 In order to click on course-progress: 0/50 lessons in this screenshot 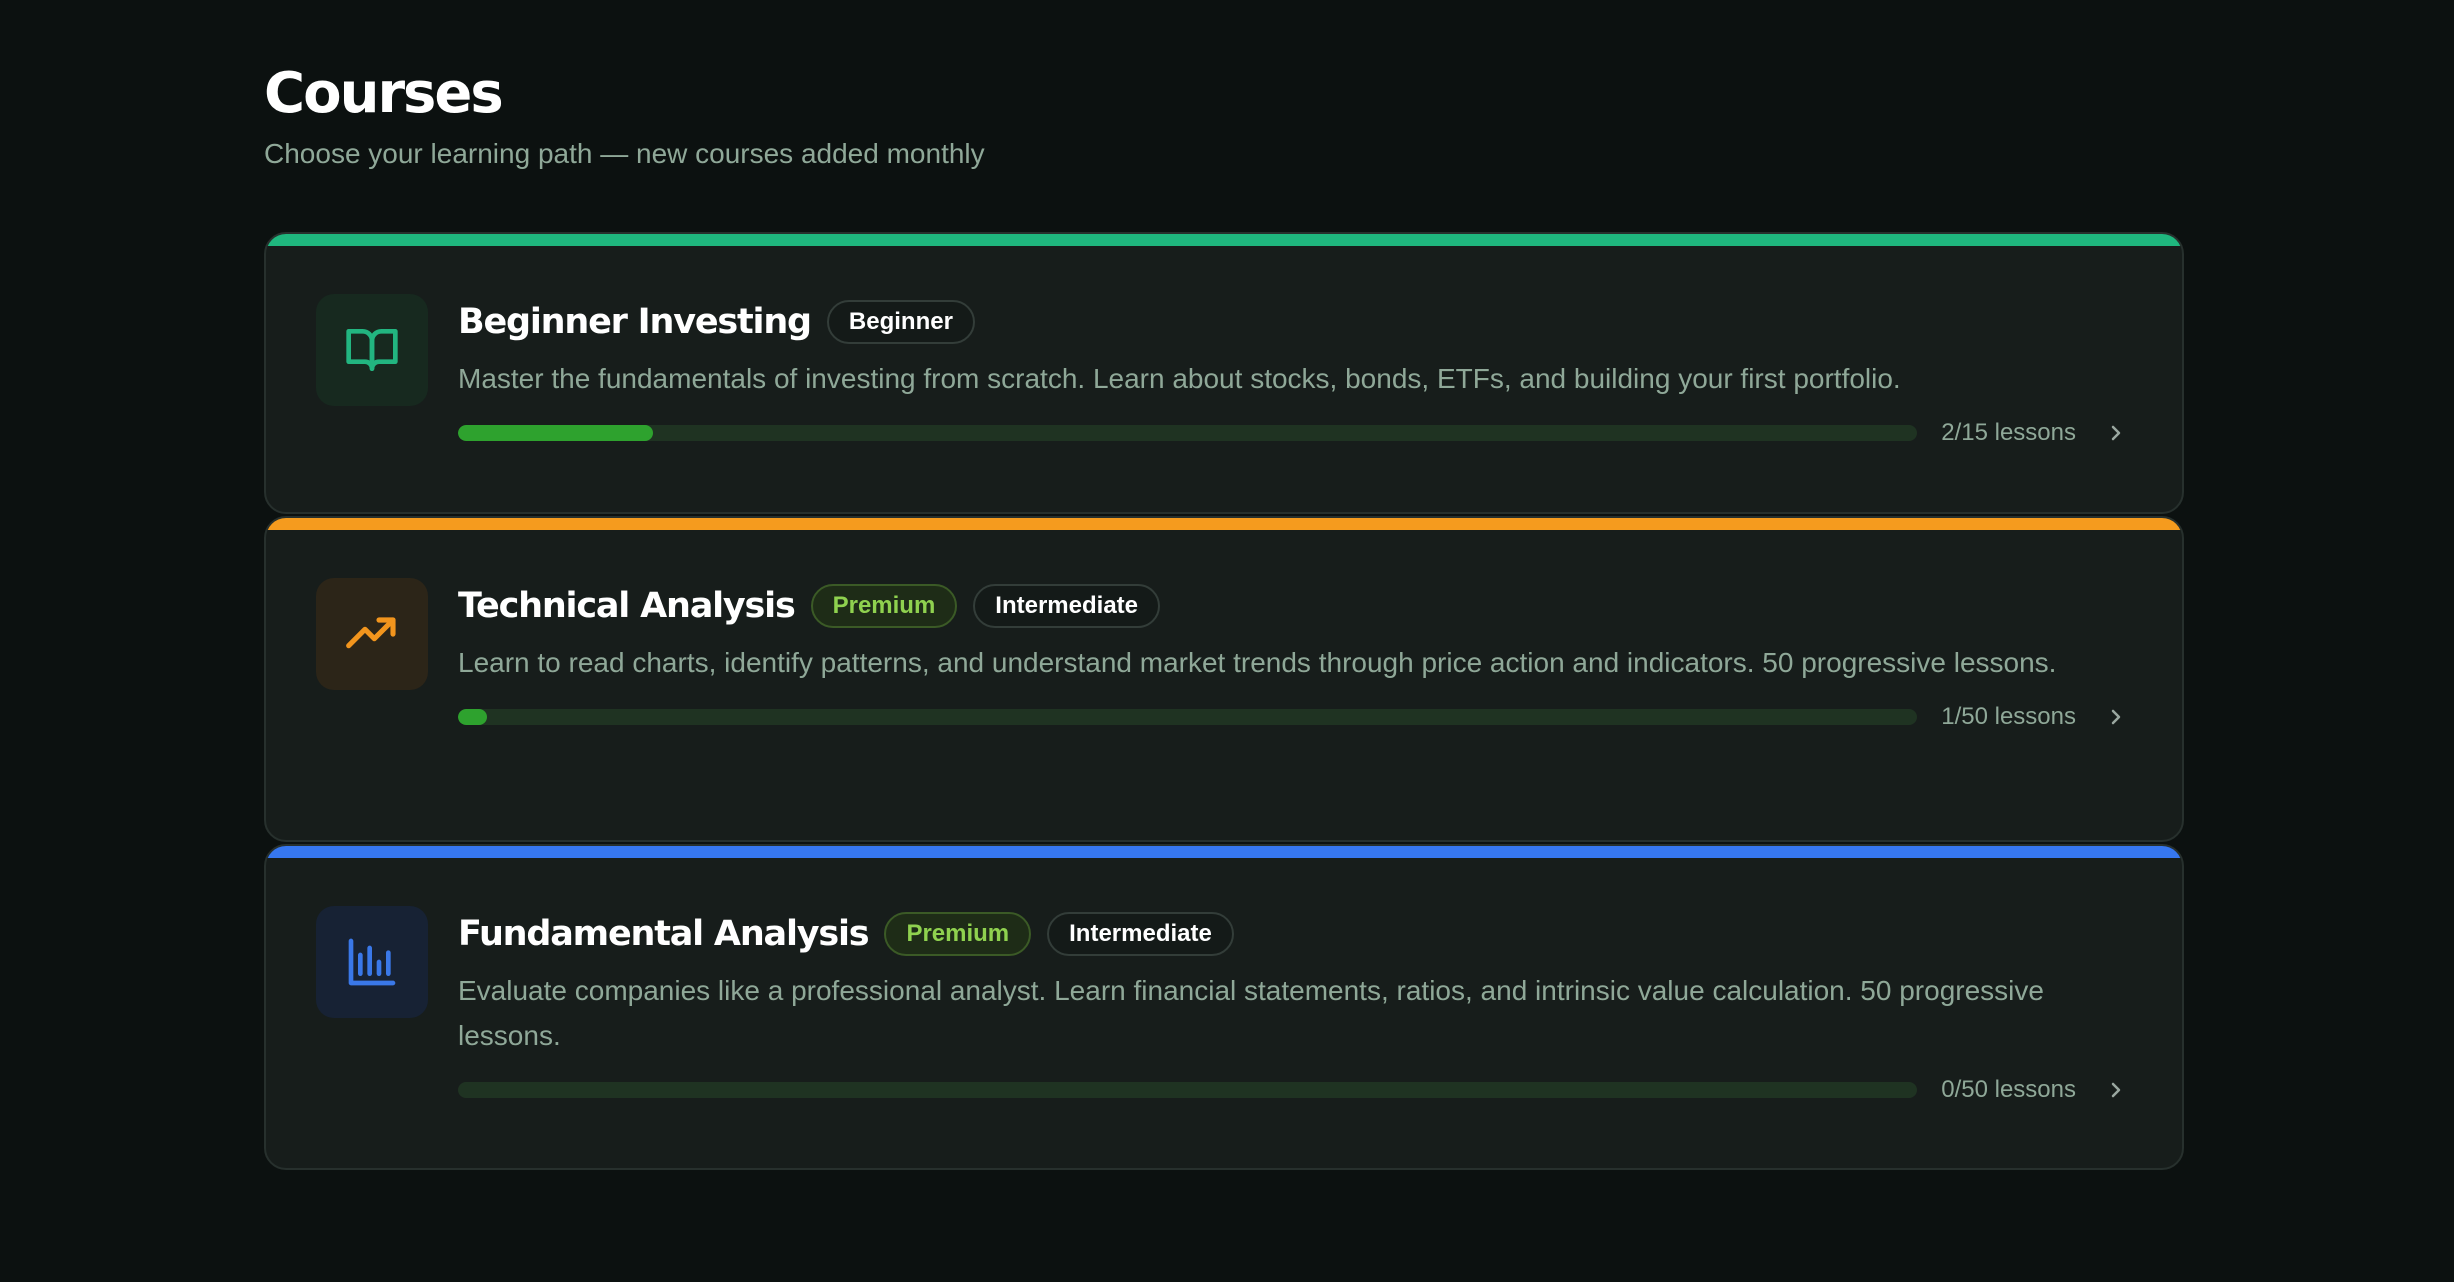, I will do `click(1292, 1090)`.